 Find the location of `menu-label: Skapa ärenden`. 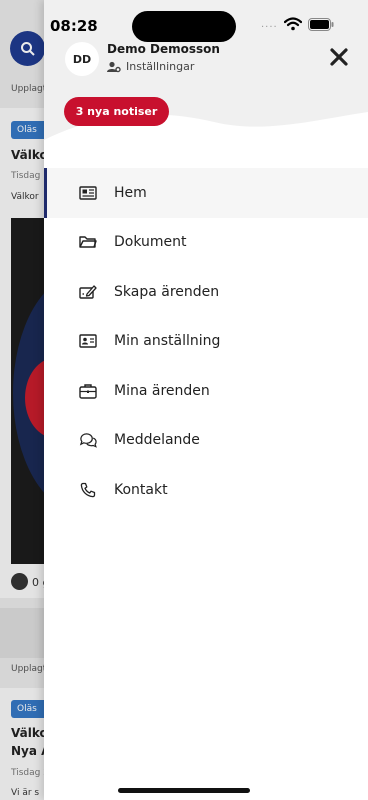

menu-label: Skapa ärenden is located at coordinates (167, 291).